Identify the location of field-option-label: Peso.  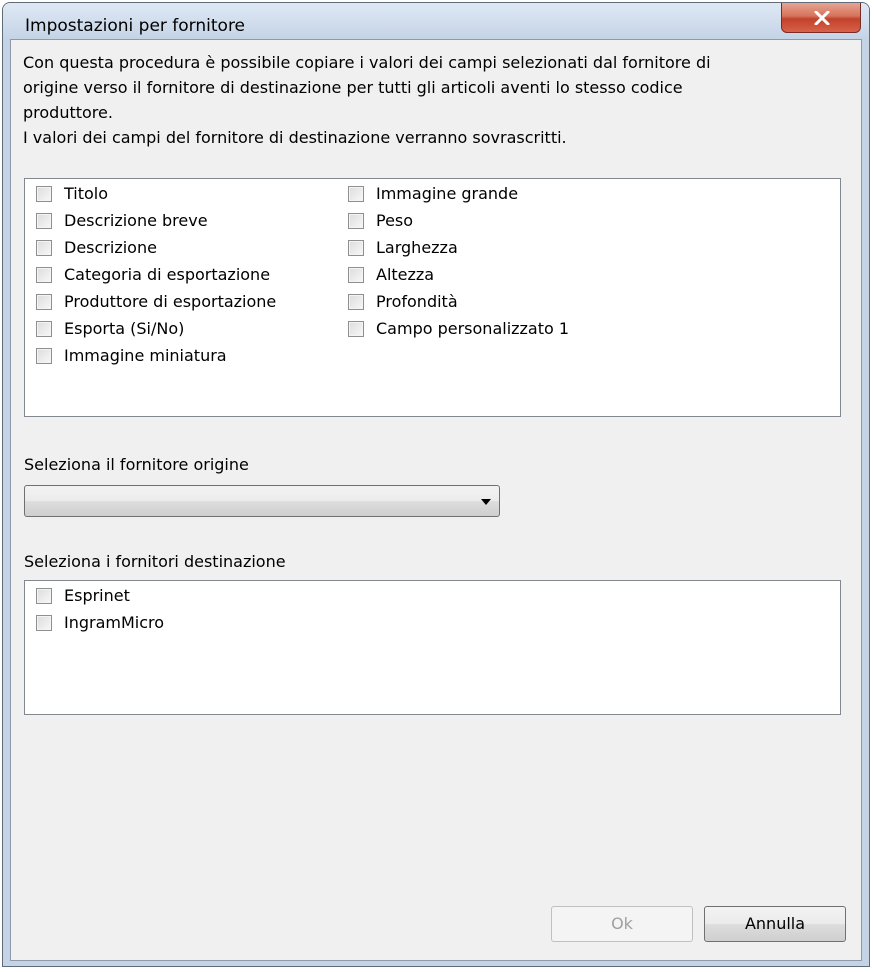
(395, 220).